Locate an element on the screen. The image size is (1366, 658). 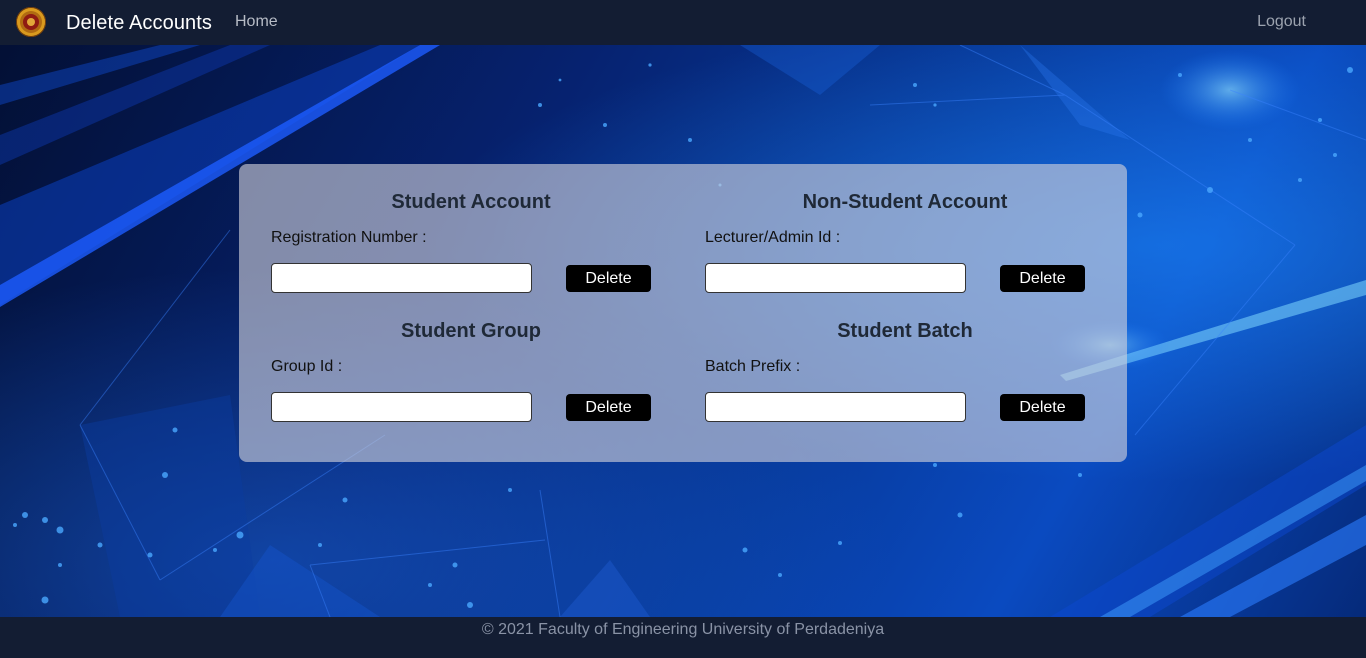
group-id-input is located at coordinates (401, 407).